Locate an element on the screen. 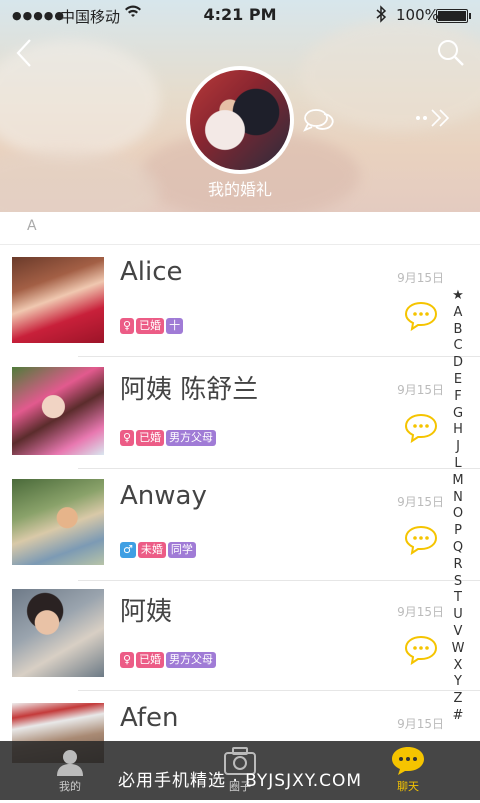 This screenshot has height=803, width=480. index-letter: O is located at coordinates (458, 514).